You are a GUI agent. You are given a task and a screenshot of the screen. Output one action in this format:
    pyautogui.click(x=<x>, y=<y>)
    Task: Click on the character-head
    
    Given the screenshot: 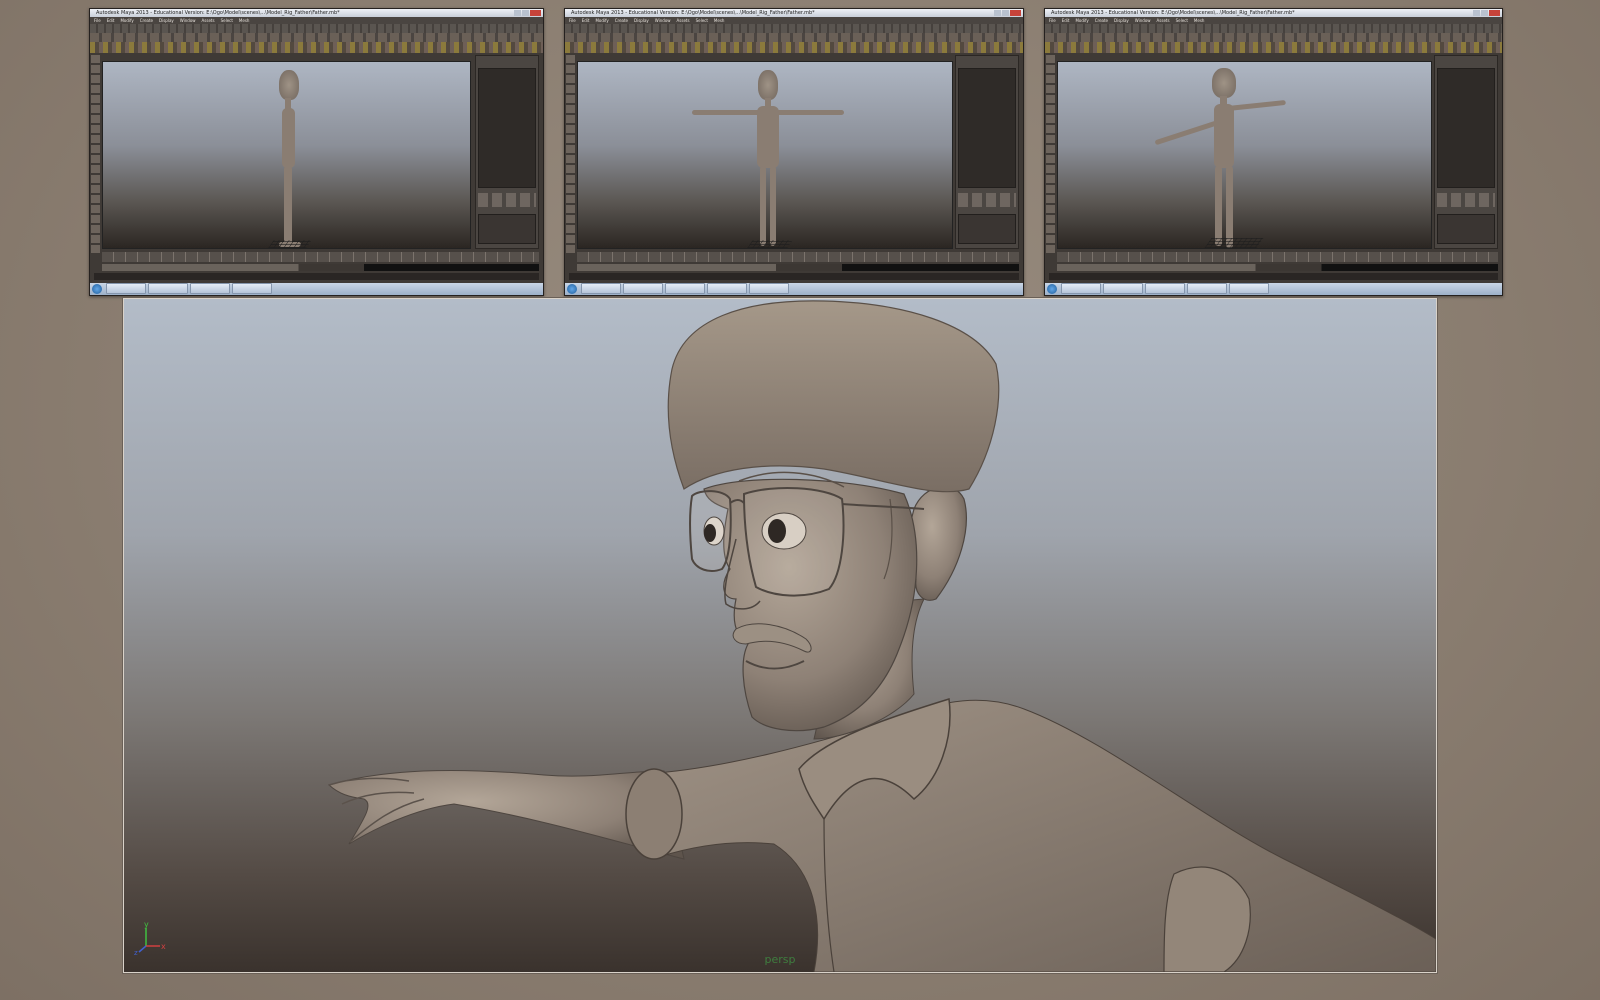 What is the action you would take?
    pyautogui.click(x=768, y=85)
    